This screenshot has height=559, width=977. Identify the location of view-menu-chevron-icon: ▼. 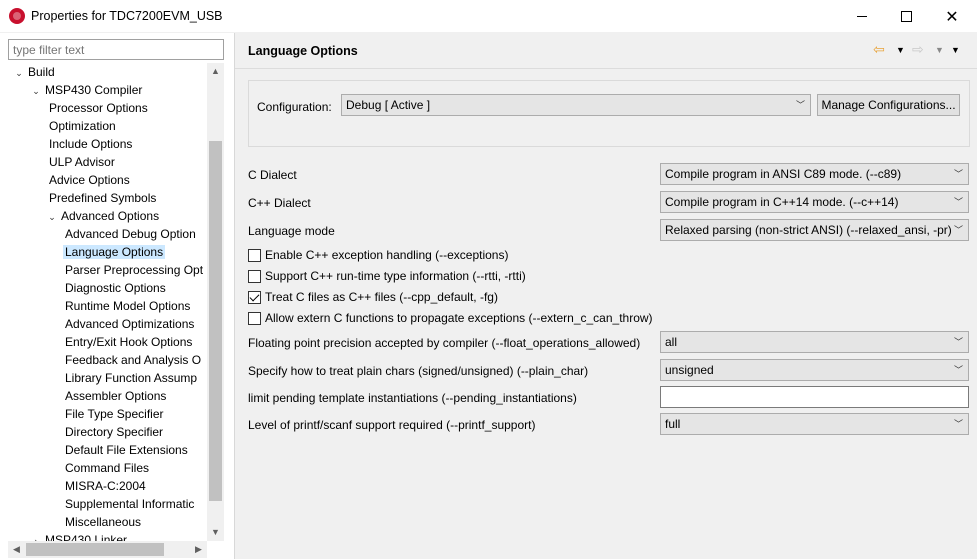
(955, 50).